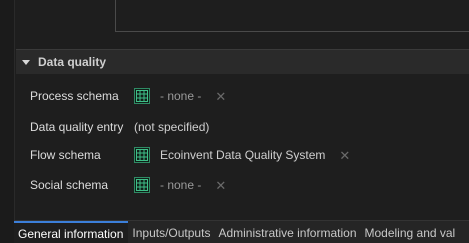 This screenshot has width=469, height=243. What do you see at coordinates (77, 127) in the screenshot?
I see `data-quality-entry-label: Data quality entry` at bounding box center [77, 127].